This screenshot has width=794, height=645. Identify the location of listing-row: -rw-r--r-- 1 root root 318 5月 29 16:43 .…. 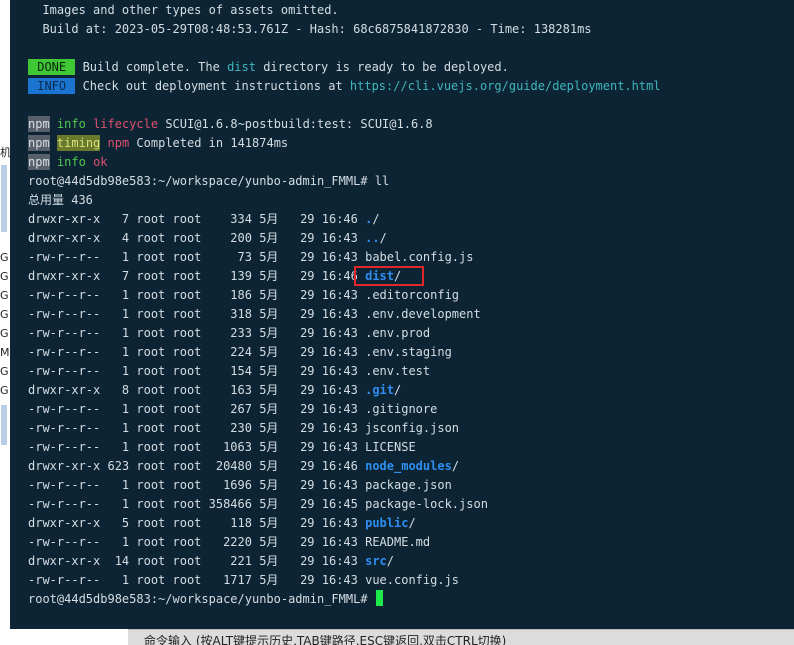
(408, 314).